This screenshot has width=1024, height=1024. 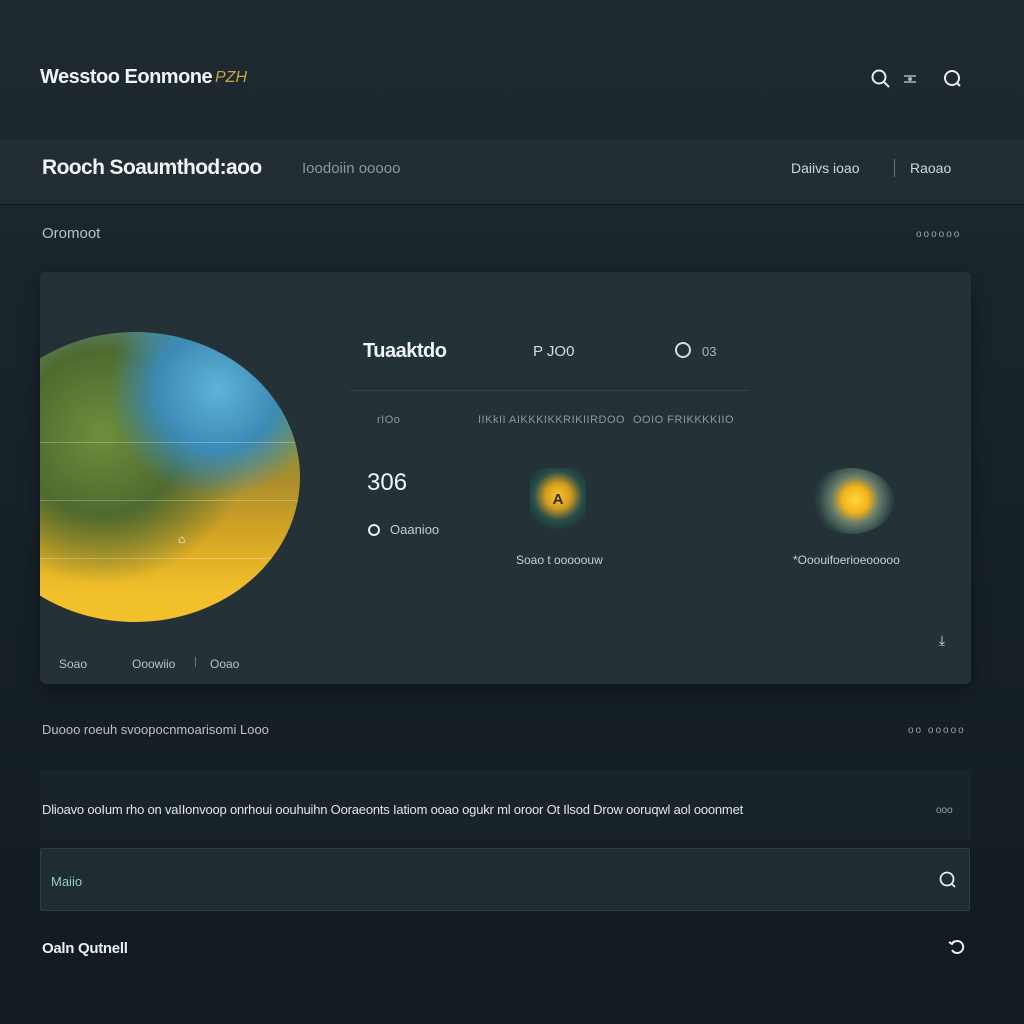 I want to click on header-link-secondary: Raoao, so click(x=930, y=168).